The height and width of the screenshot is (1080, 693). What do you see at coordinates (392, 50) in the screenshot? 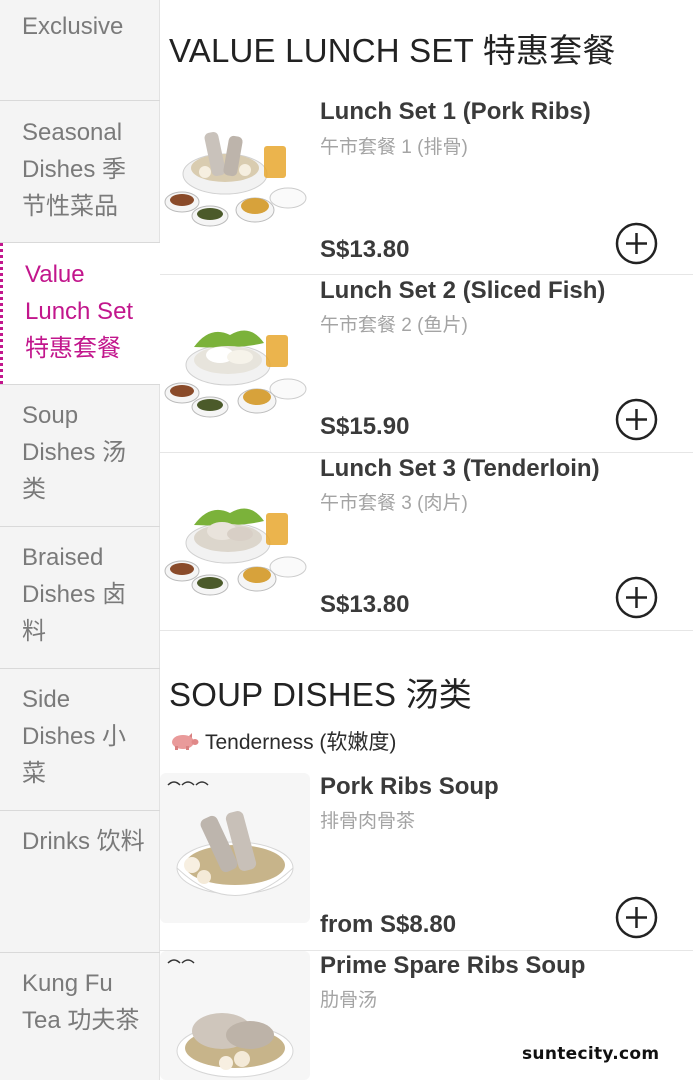
I see `section-title-value-lunch-set: VALUE LUNCH SET 特惠套餐` at bounding box center [392, 50].